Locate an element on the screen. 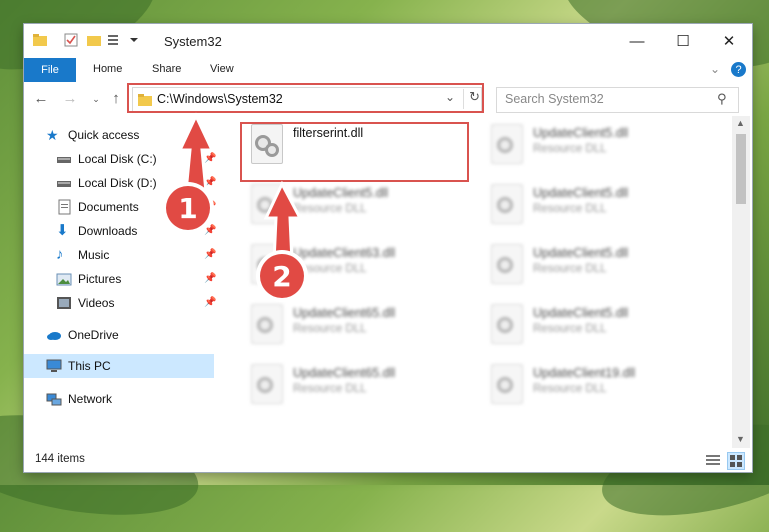  music-icon: ♪ is located at coordinates (60, 254).